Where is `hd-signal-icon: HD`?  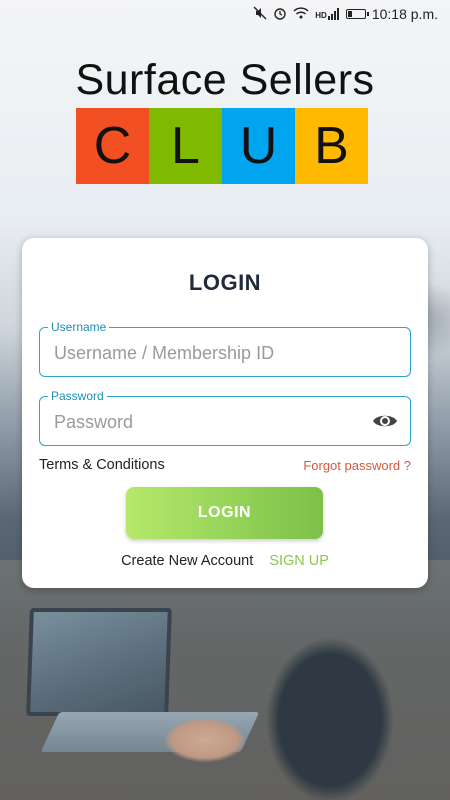 hd-signal-icon: HD is located at coordinates (327, 14).